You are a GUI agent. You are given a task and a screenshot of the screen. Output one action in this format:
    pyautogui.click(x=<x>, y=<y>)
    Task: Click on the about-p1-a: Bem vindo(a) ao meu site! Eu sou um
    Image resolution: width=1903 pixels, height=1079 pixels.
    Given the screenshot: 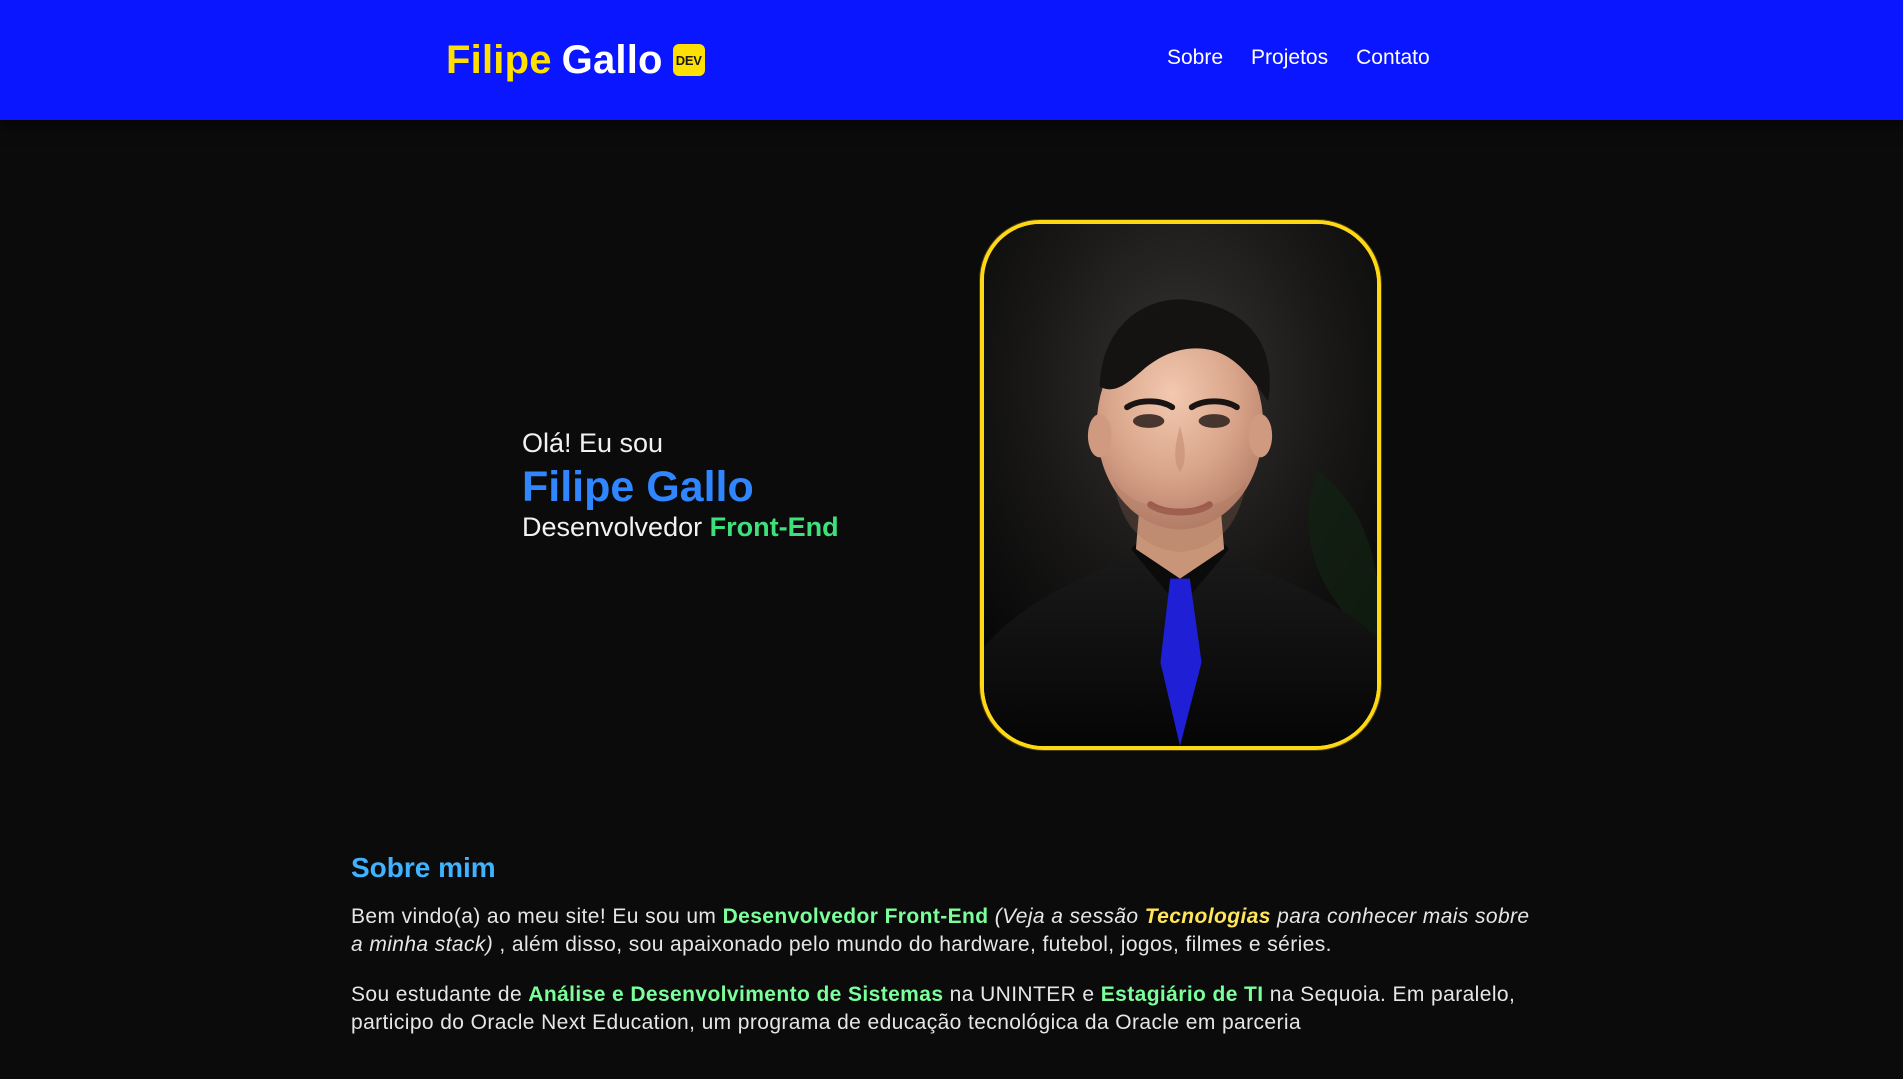 What is the action you would take?
    pyautogui.click(x=537, y=916)
    